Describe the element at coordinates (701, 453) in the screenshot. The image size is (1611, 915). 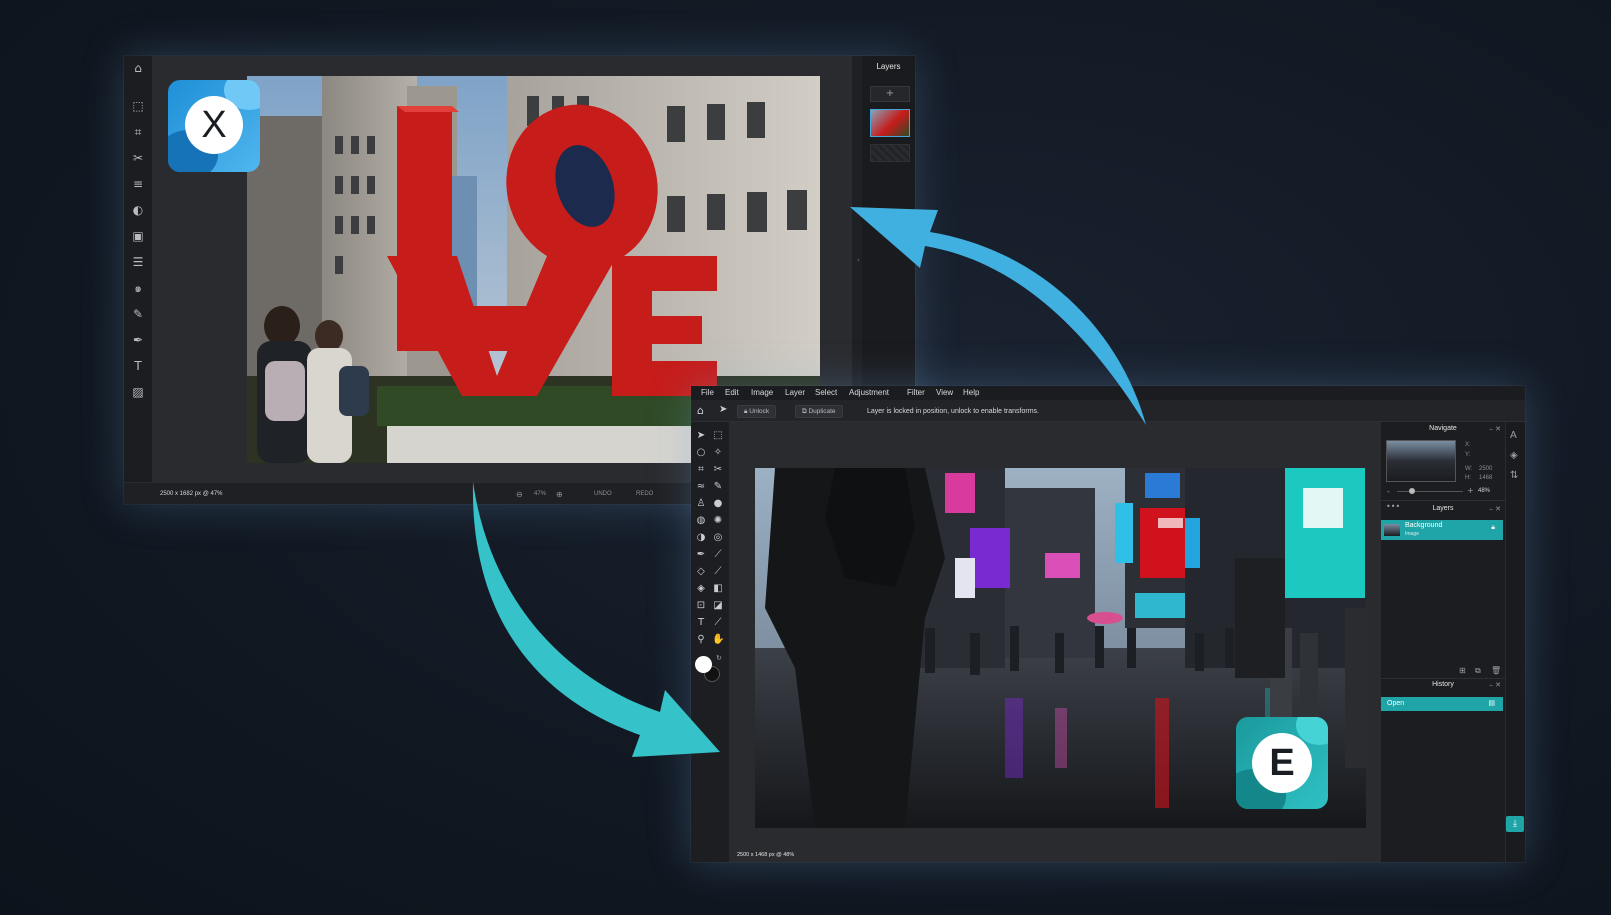
I see `lasso-icon: ○` at that location.